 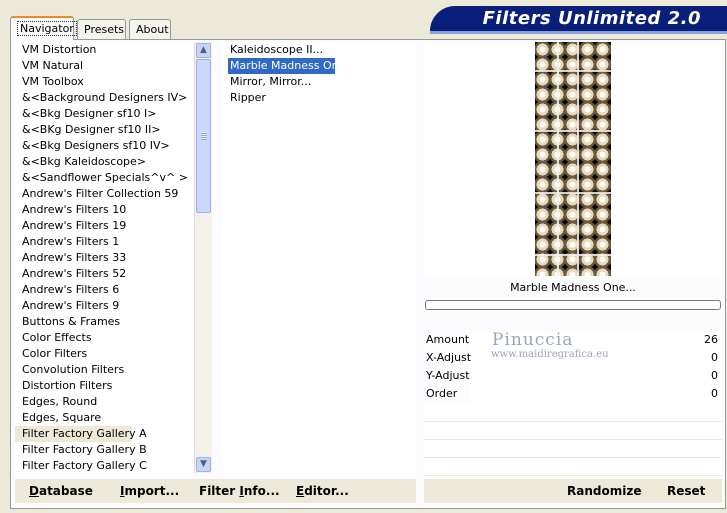 I want to click on category-item: Andrew's Filter Collection 59, so click(x=104, y=194).